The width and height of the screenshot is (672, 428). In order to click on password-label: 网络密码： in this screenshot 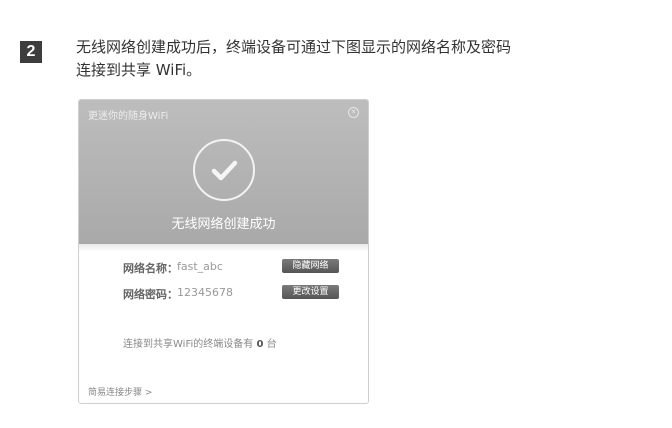, I will do `click(150, 294)`.